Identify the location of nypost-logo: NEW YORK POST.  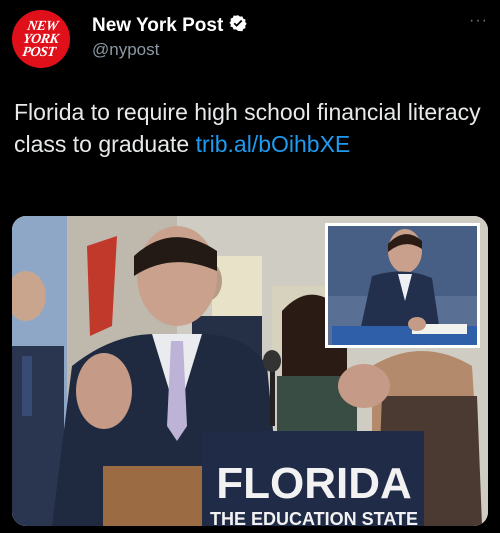
(41, 39).